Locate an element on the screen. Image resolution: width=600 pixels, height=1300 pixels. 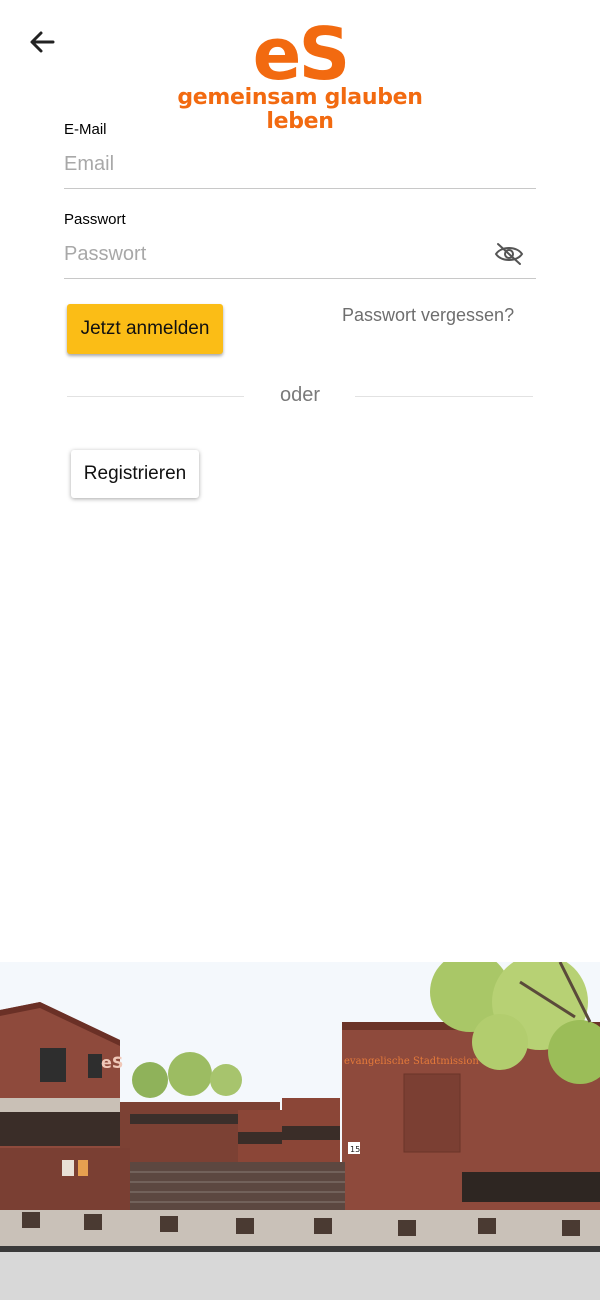
house-number: 15 is located at coordinates (355, 1149).